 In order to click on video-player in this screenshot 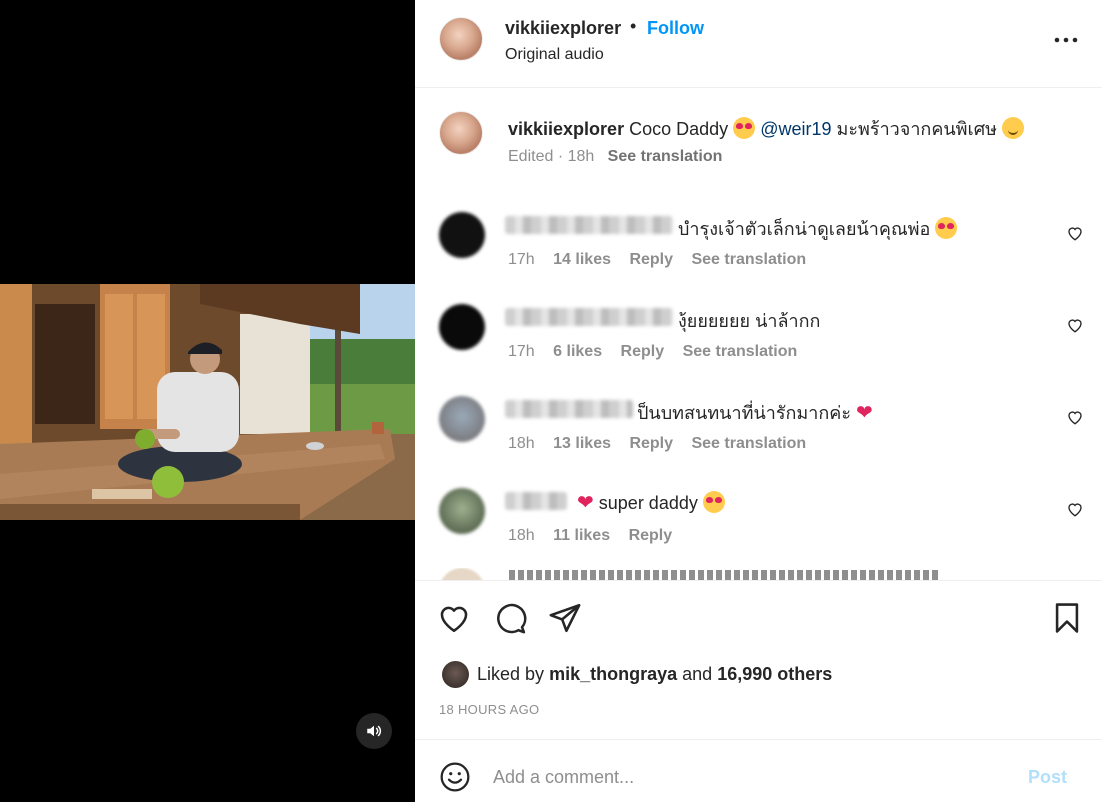, I will do `click(207, 402)`.